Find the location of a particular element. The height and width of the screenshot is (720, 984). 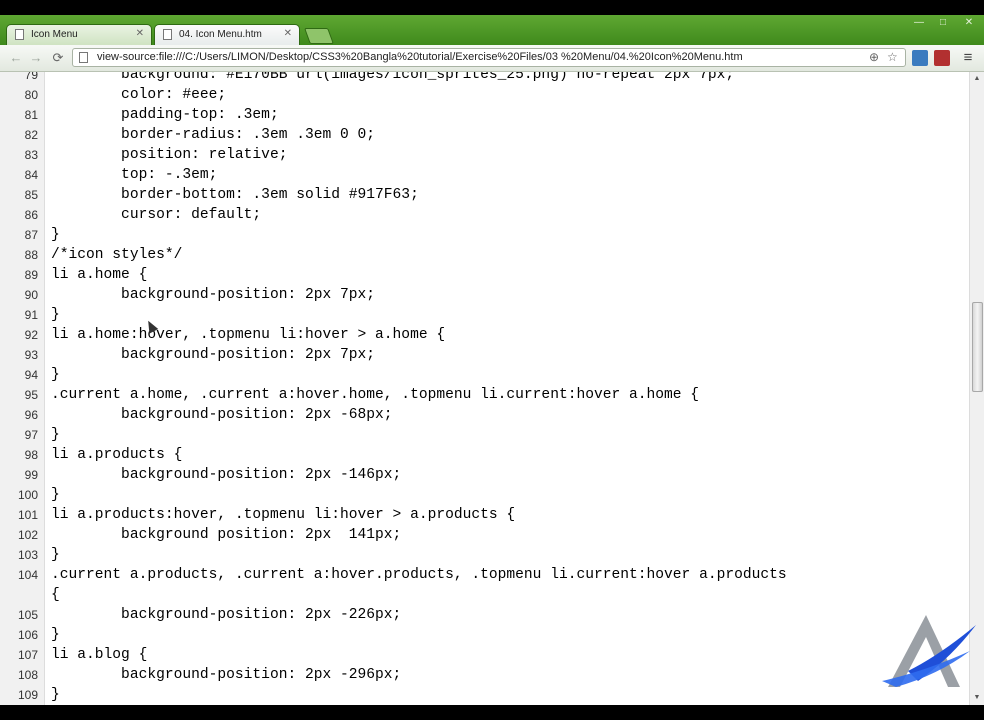

source-line: 100} is located at coordinates (484, 495).